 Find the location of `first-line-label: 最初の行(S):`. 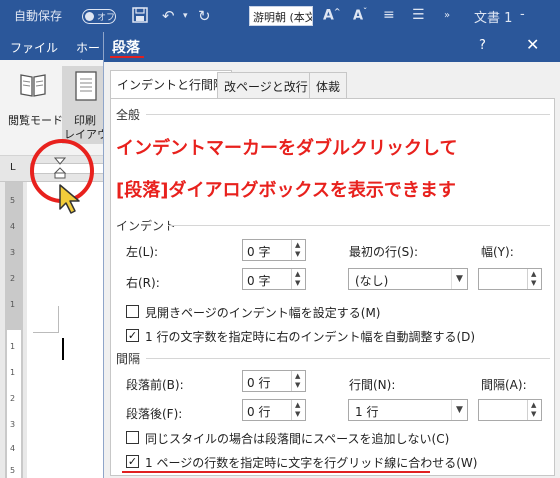

first-line-label: 最初の行(S): is located at coordinates (384, 252).